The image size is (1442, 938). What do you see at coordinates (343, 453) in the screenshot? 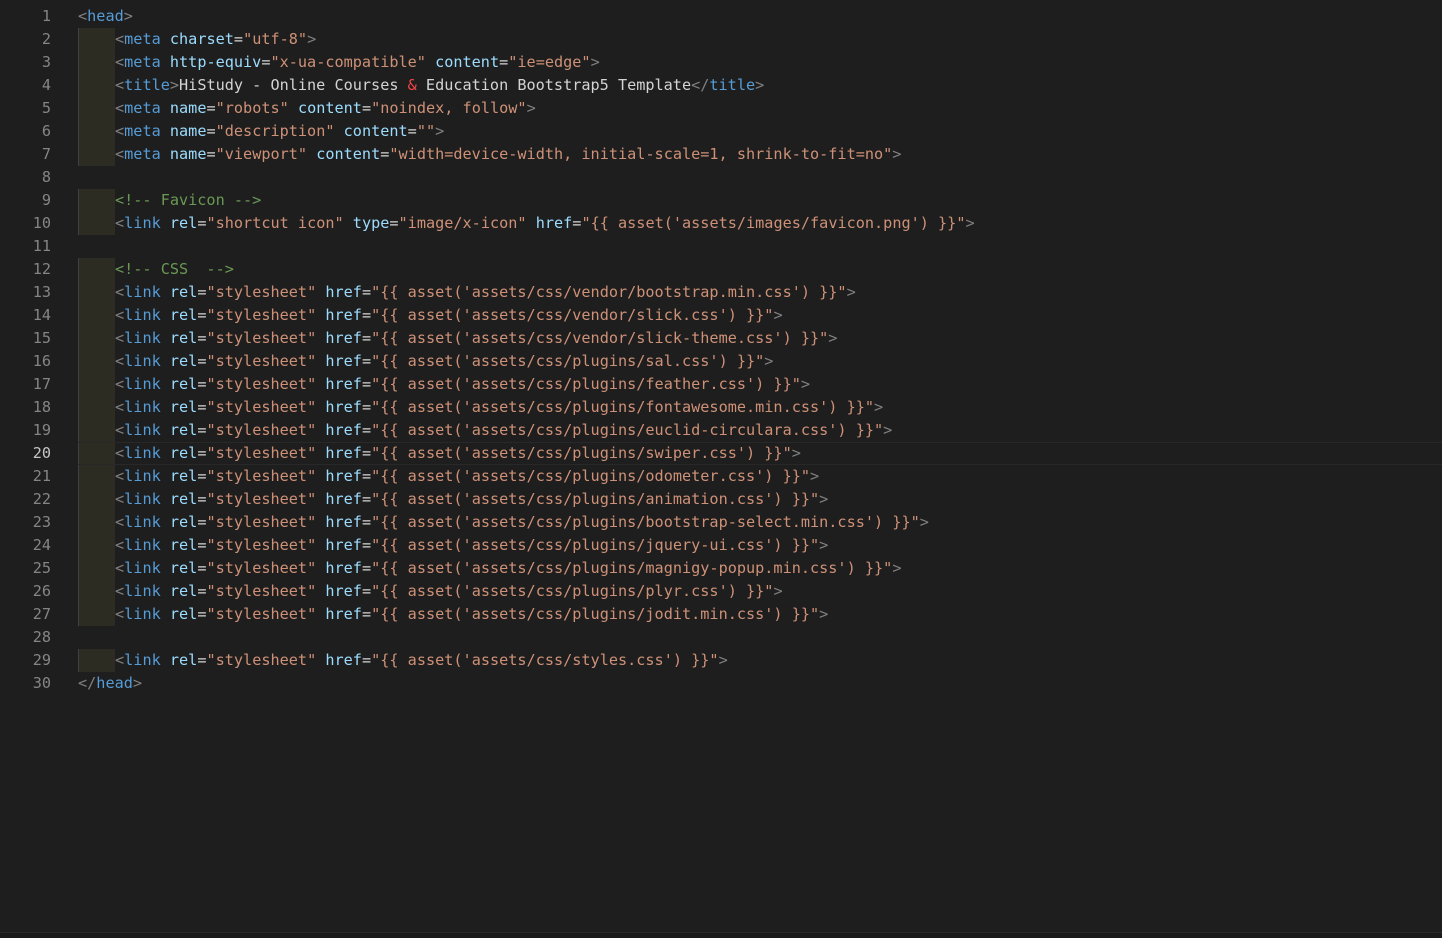
I see `code-token: href` at bounding box center [343, 453].